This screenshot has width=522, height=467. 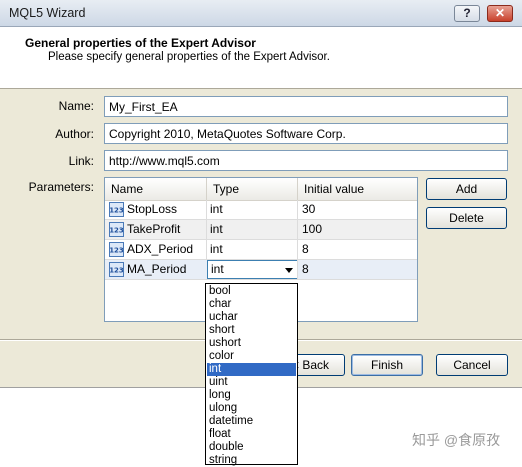 I want to click on dropdown-option: bool, so click(x=251, y=291).